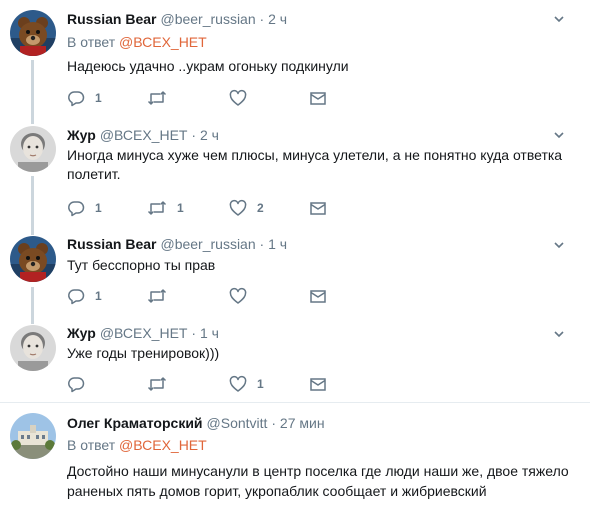  I want to click on tweet-header: Жур @ВСЕХ_НЕТ · 2 ч, so click(143, 135).